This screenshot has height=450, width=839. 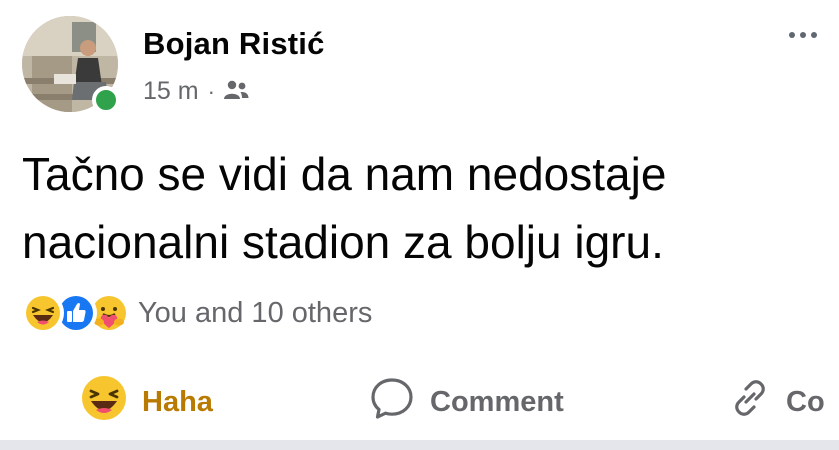 I want to click on avatar, so click(x=71, y=65).